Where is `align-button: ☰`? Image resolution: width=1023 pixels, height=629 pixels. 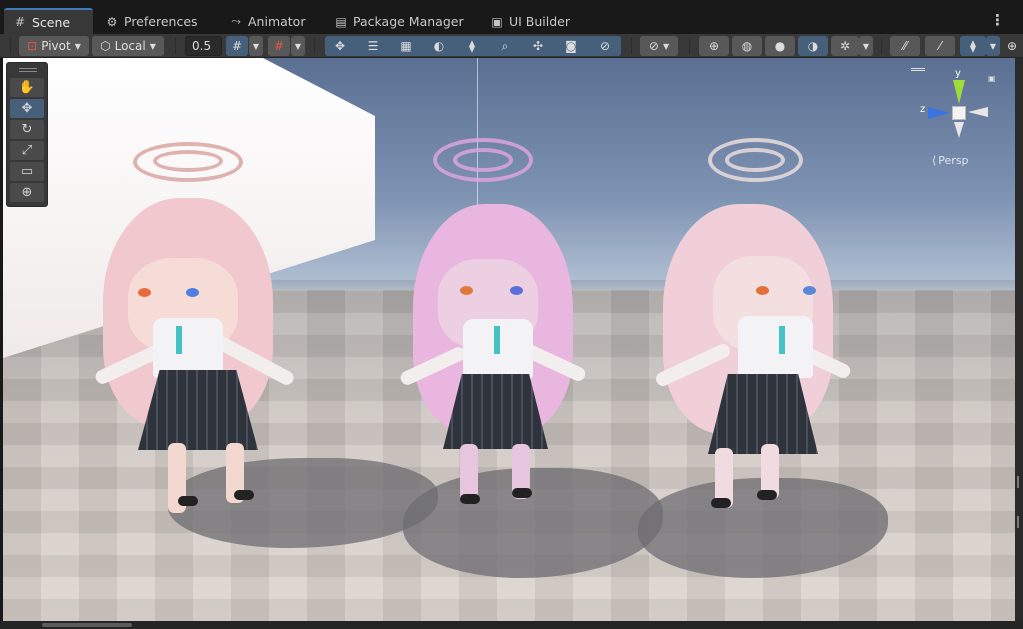 align-button: ☰ is located at coordinates (373, 46).